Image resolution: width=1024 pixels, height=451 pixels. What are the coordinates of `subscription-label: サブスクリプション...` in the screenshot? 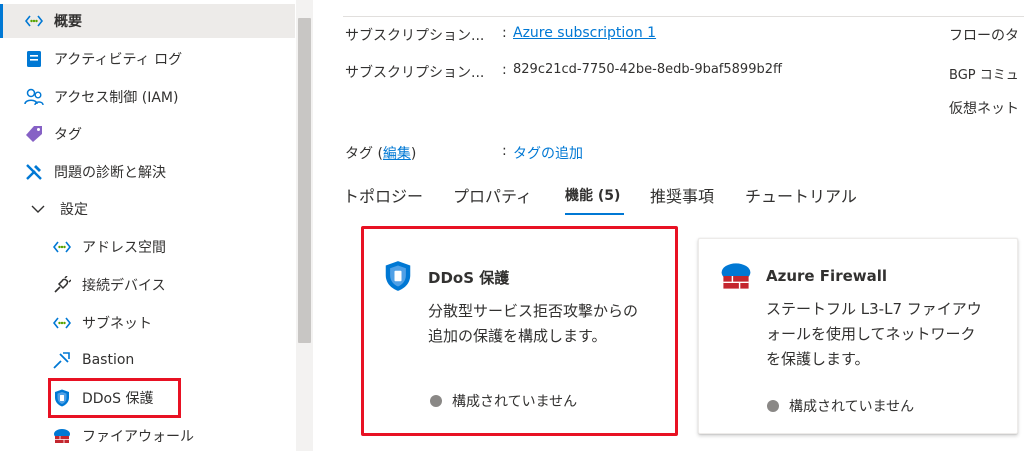 It's located at (415, 36).